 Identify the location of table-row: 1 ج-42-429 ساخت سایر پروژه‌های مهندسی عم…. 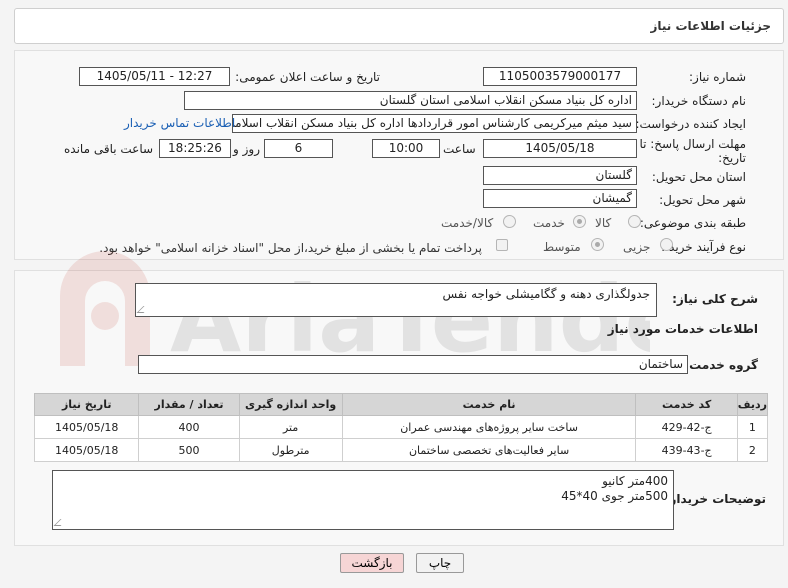
(401, 427).